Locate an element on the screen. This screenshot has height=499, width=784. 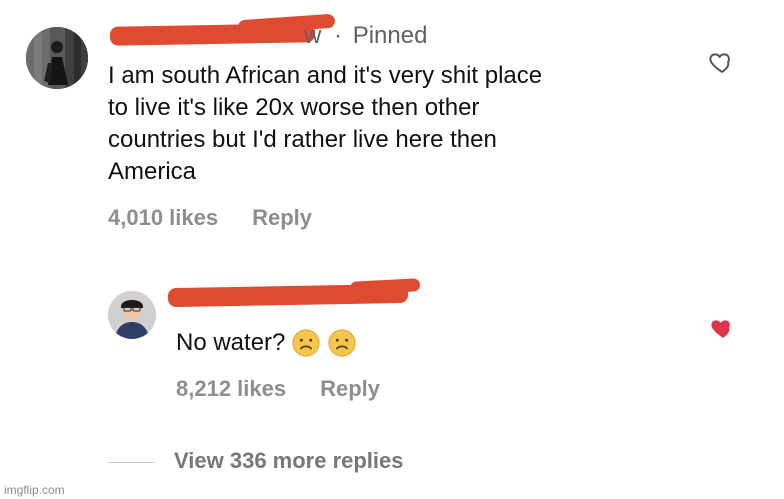
comment-like-button is located at coordinates (722, 62).